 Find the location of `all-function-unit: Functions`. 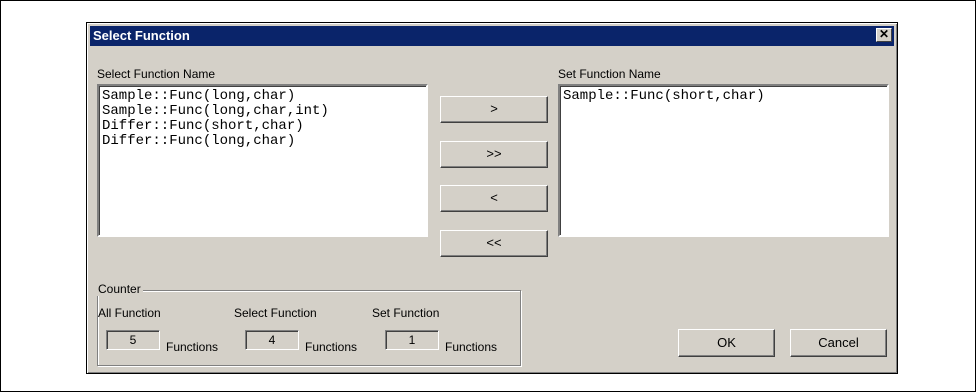

all-function-unit: Functions is located at coordinates (192, 347).